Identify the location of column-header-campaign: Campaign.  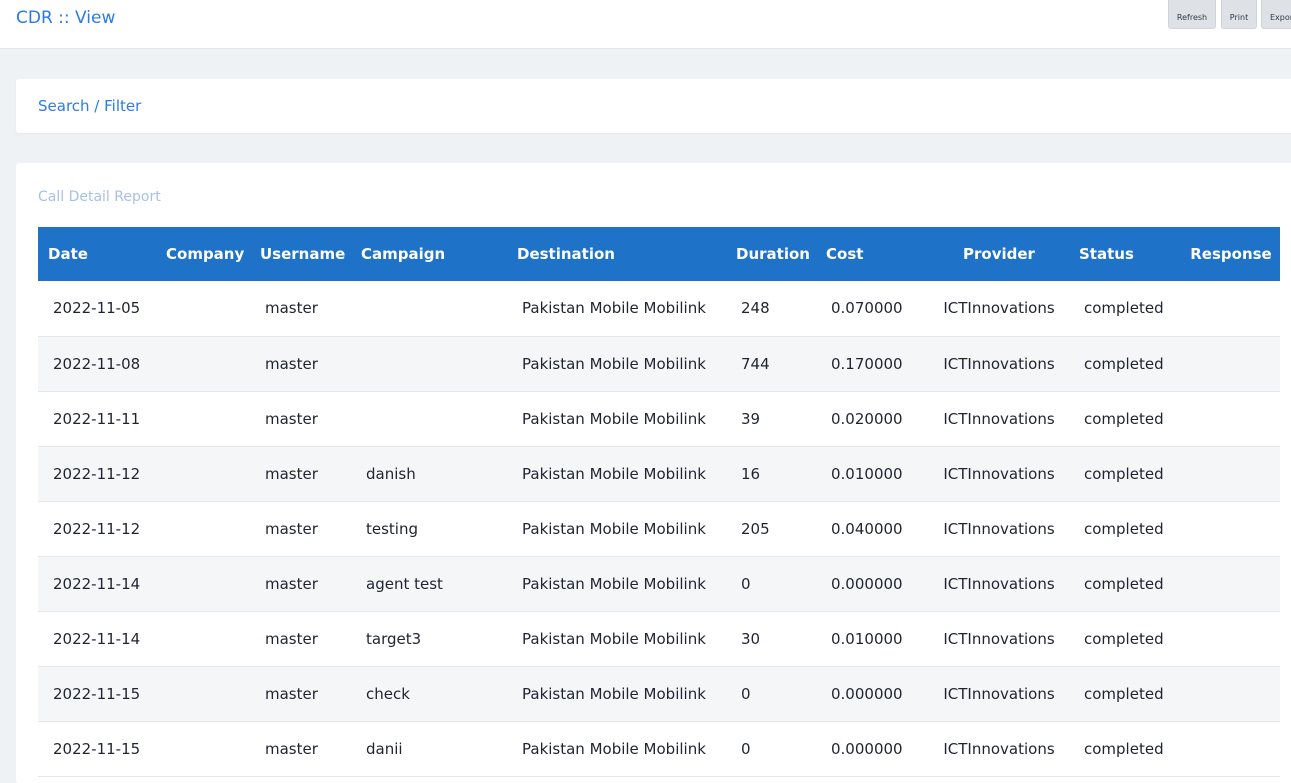
(429, 254).